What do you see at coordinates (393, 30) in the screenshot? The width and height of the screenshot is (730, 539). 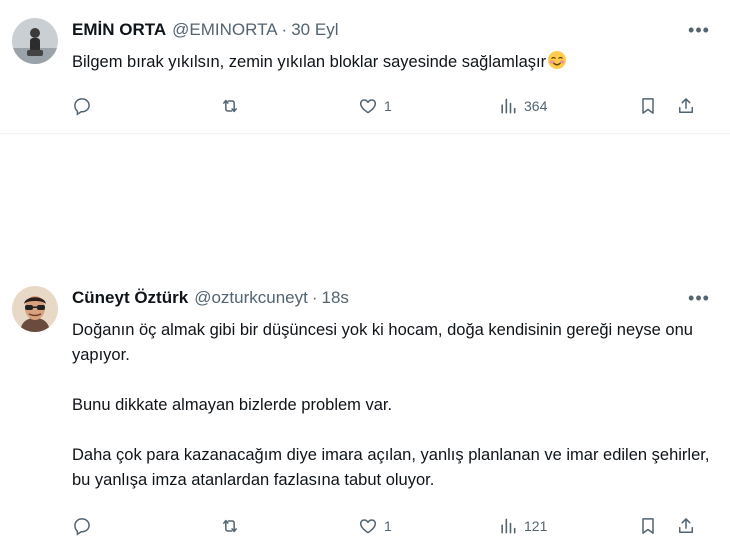 I see `tweet-header: EMİN ORTA @EMINORTA · 30 Eyl` at bounding box center [393, 30].